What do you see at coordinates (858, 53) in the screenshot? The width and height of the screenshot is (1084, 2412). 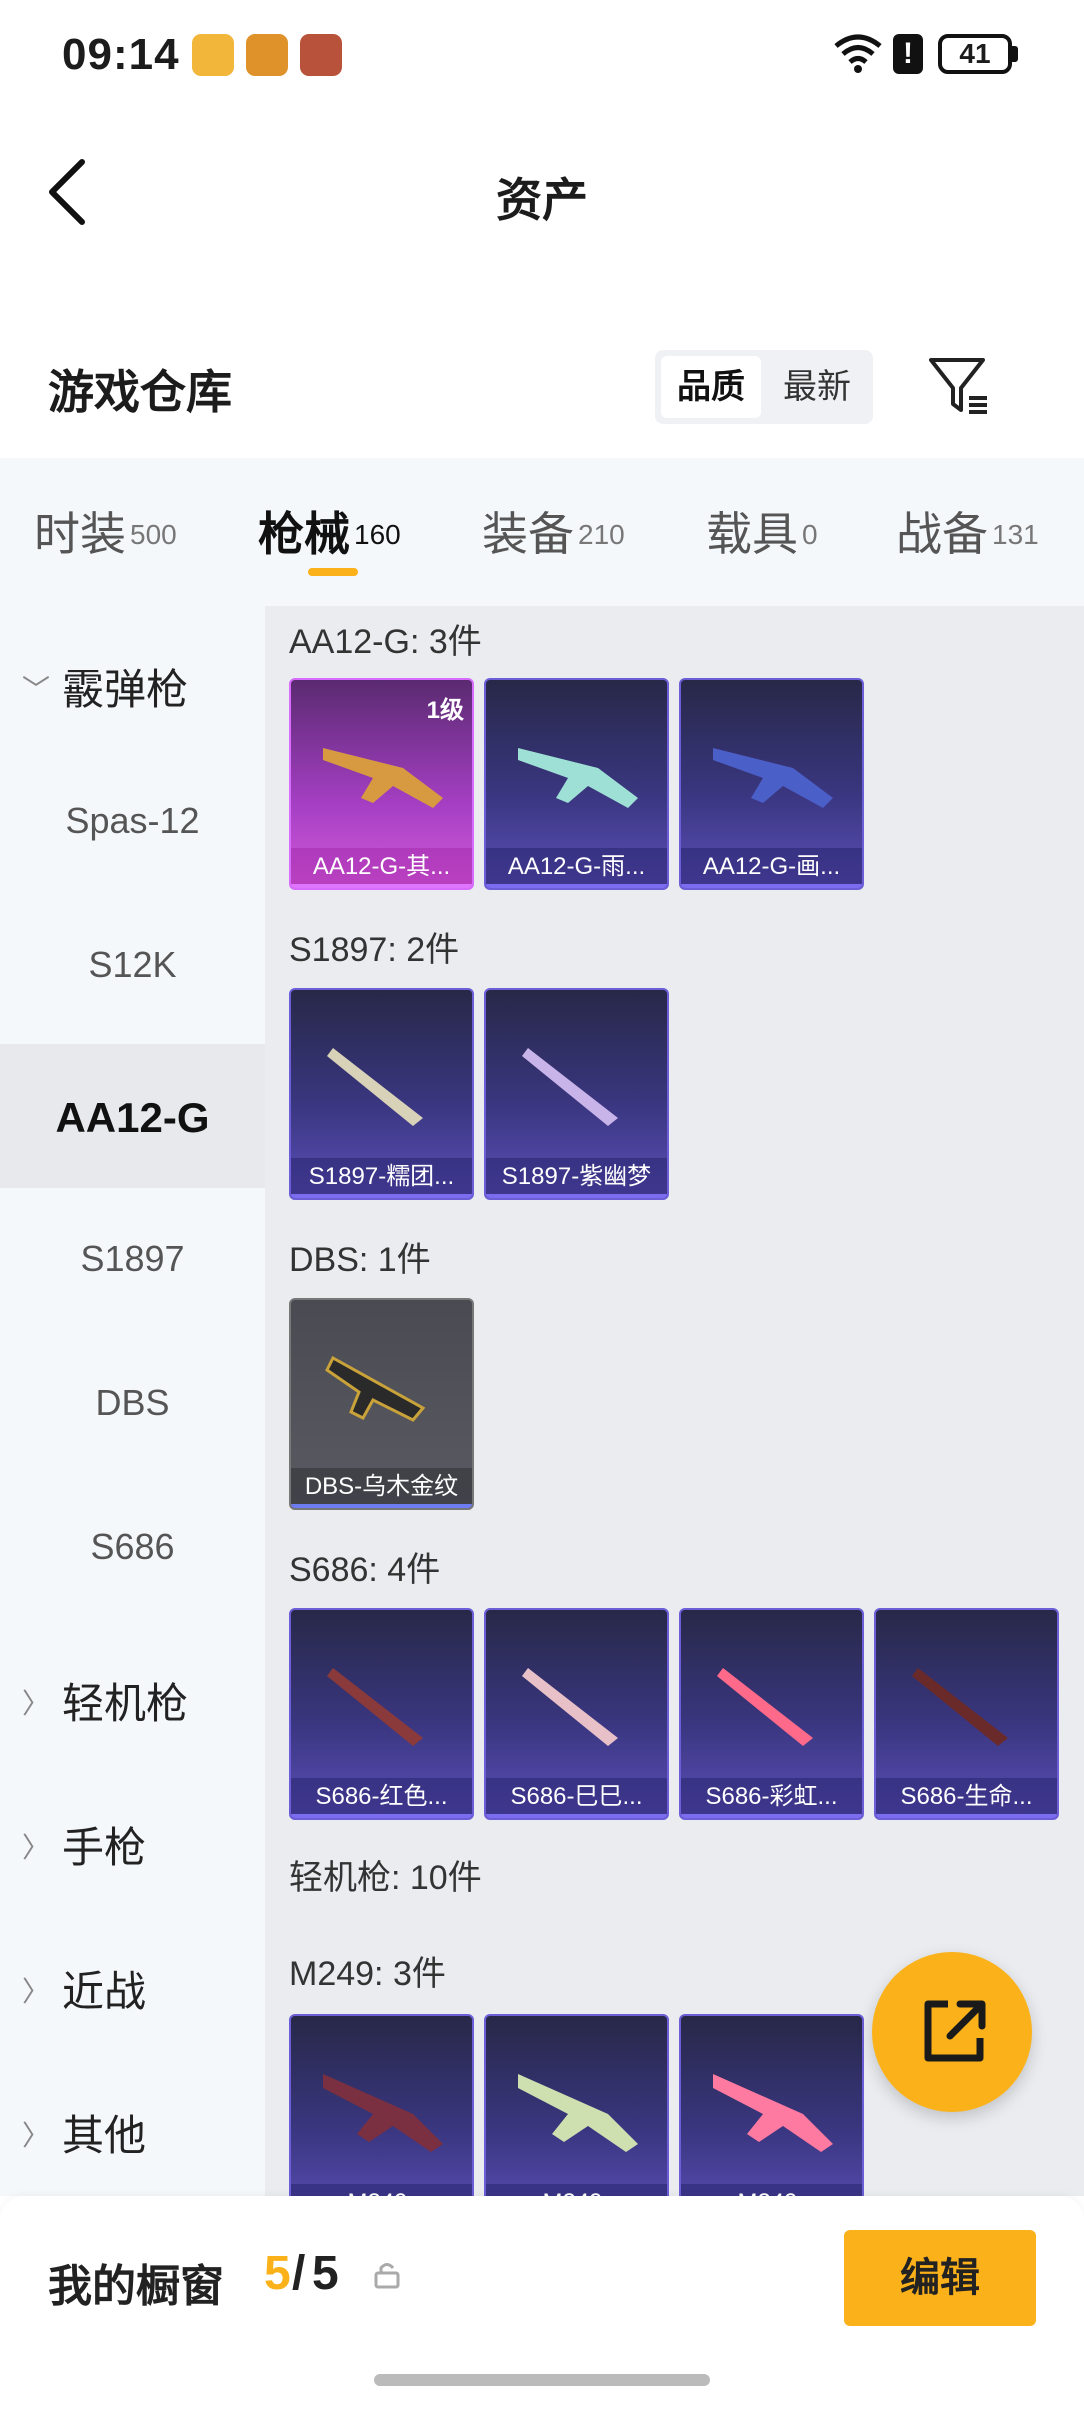 I see `wifi-icon` at bounding box center [858, 53].